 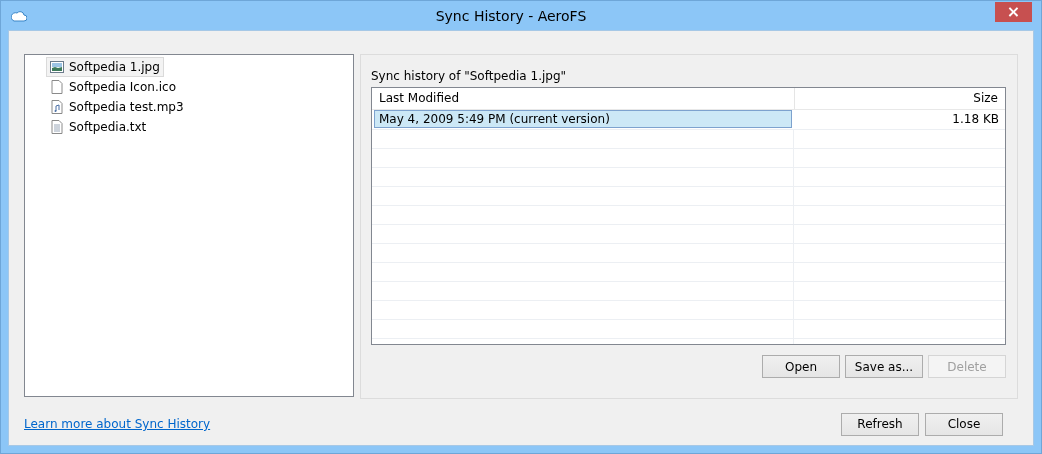 What do you see at coordinates (1013, 11) in the screenshot?
I see `close-button: ×` at bounding box center [1013, 11].